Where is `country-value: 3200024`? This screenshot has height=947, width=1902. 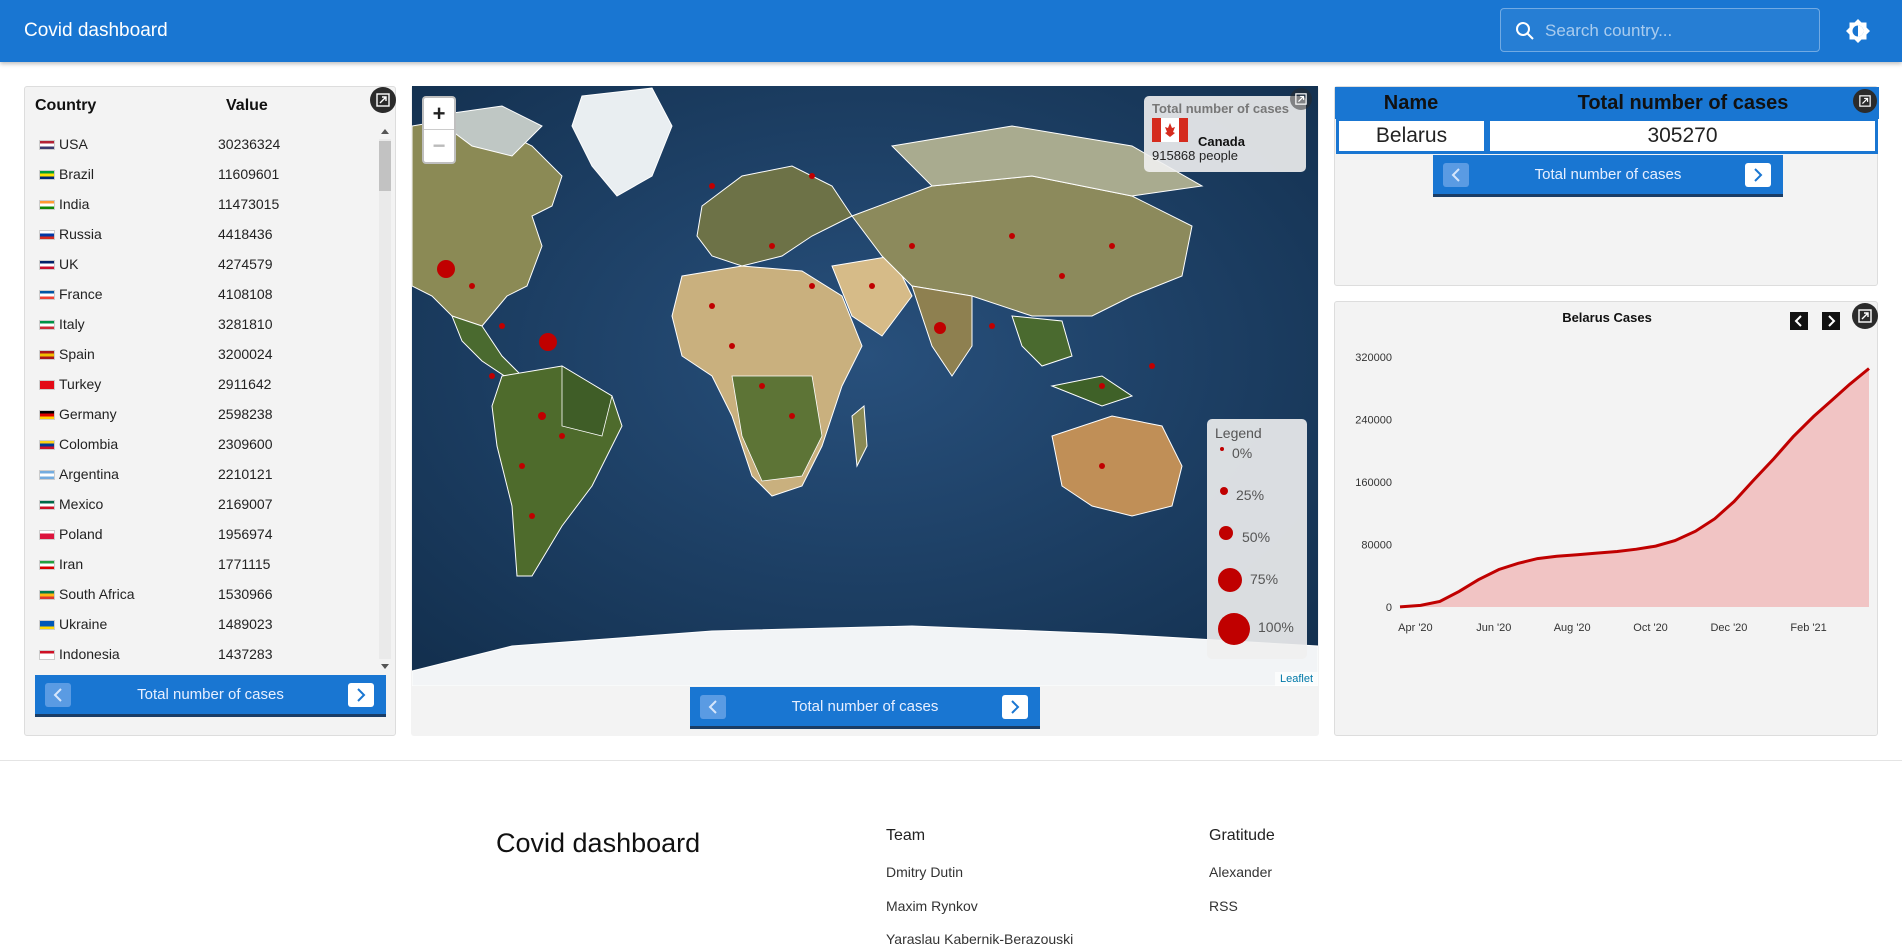 country-value: 3200024 is located at coordinates (245, 354).